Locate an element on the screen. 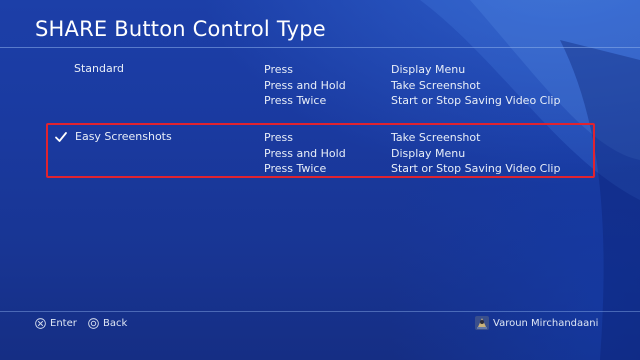 The height and width of the screenshot is (360, 640). back-hint: Back is located at coordinates (107, 323).